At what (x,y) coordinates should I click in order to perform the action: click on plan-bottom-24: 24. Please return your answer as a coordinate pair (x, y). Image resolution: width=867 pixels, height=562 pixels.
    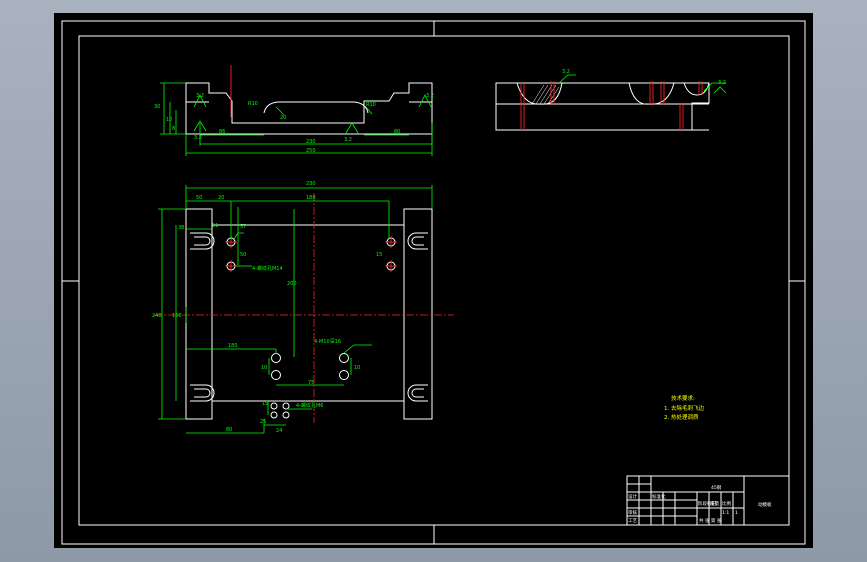
    Looking at the image, I should click on (279, 431).